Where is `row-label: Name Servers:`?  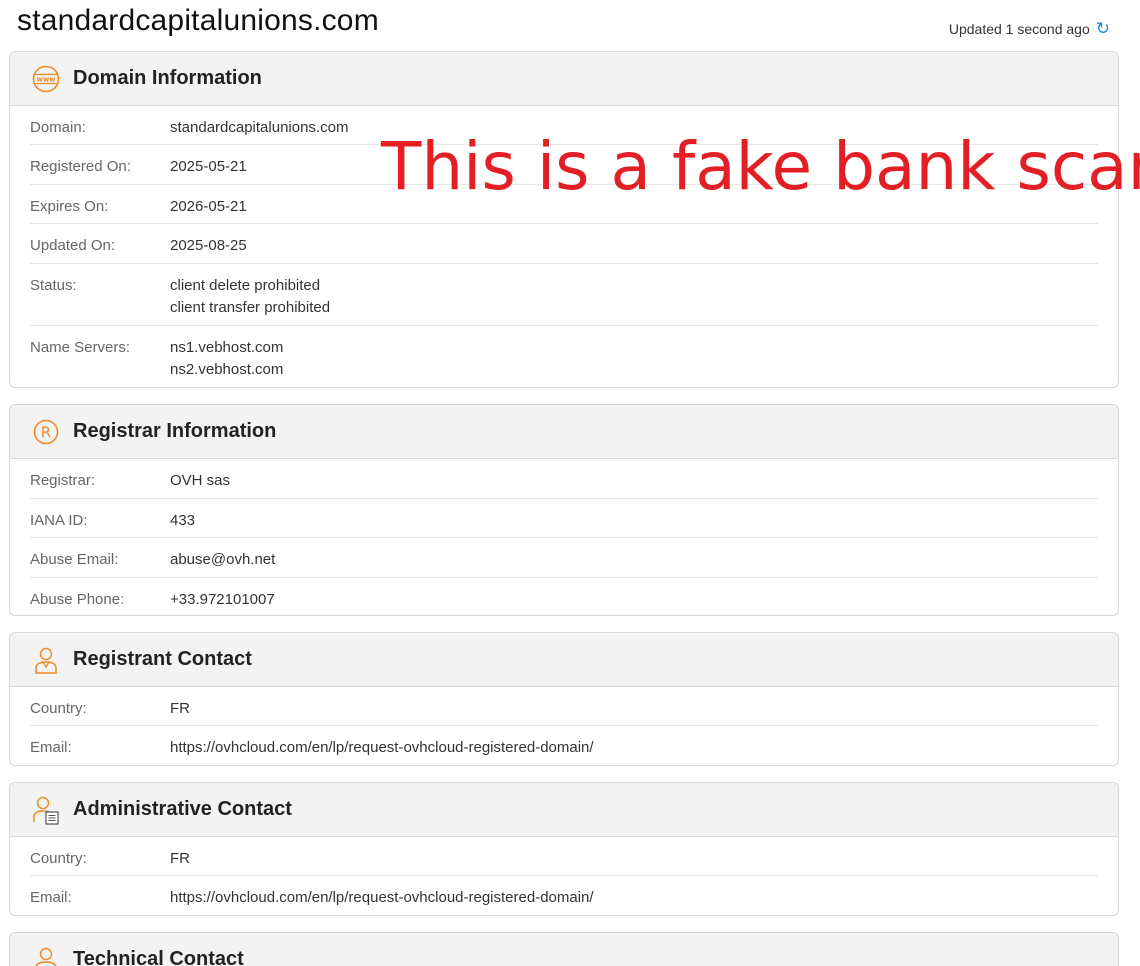 row-label: Name Servers: is located at coordinates (80, 347).